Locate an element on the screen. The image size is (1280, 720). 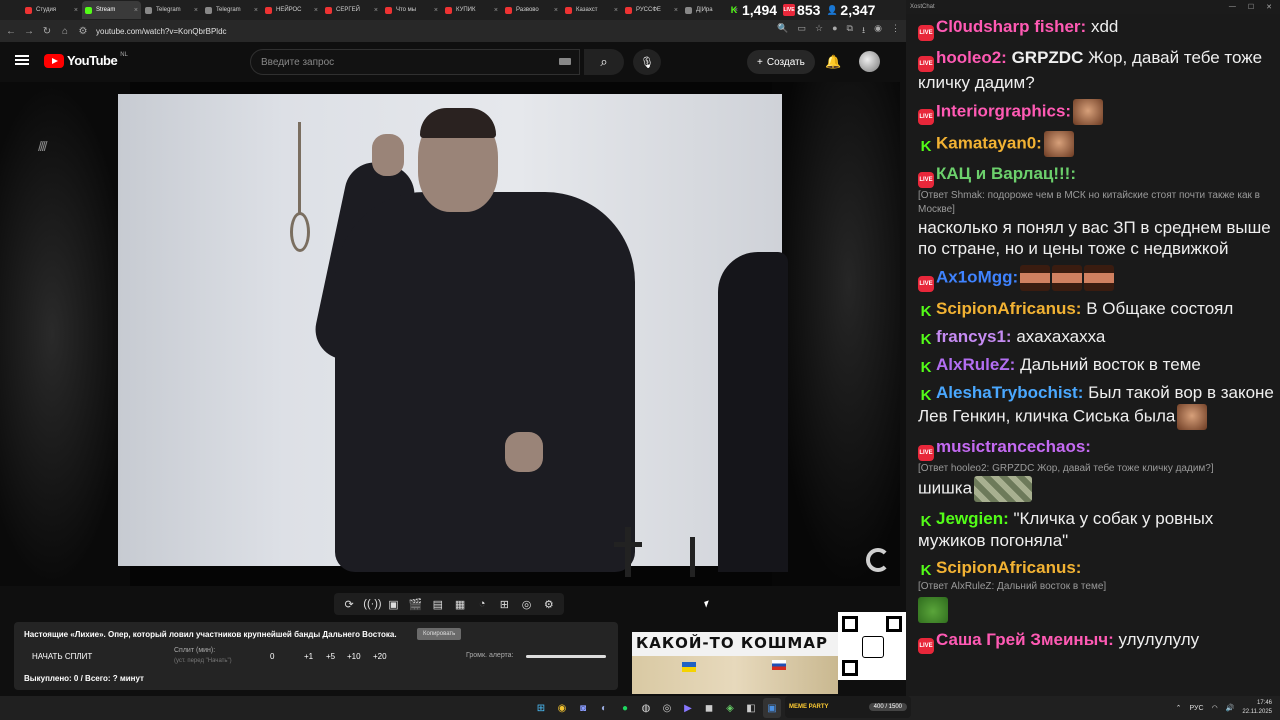
search-button: ⌕ is located at coordinates (604, 62).